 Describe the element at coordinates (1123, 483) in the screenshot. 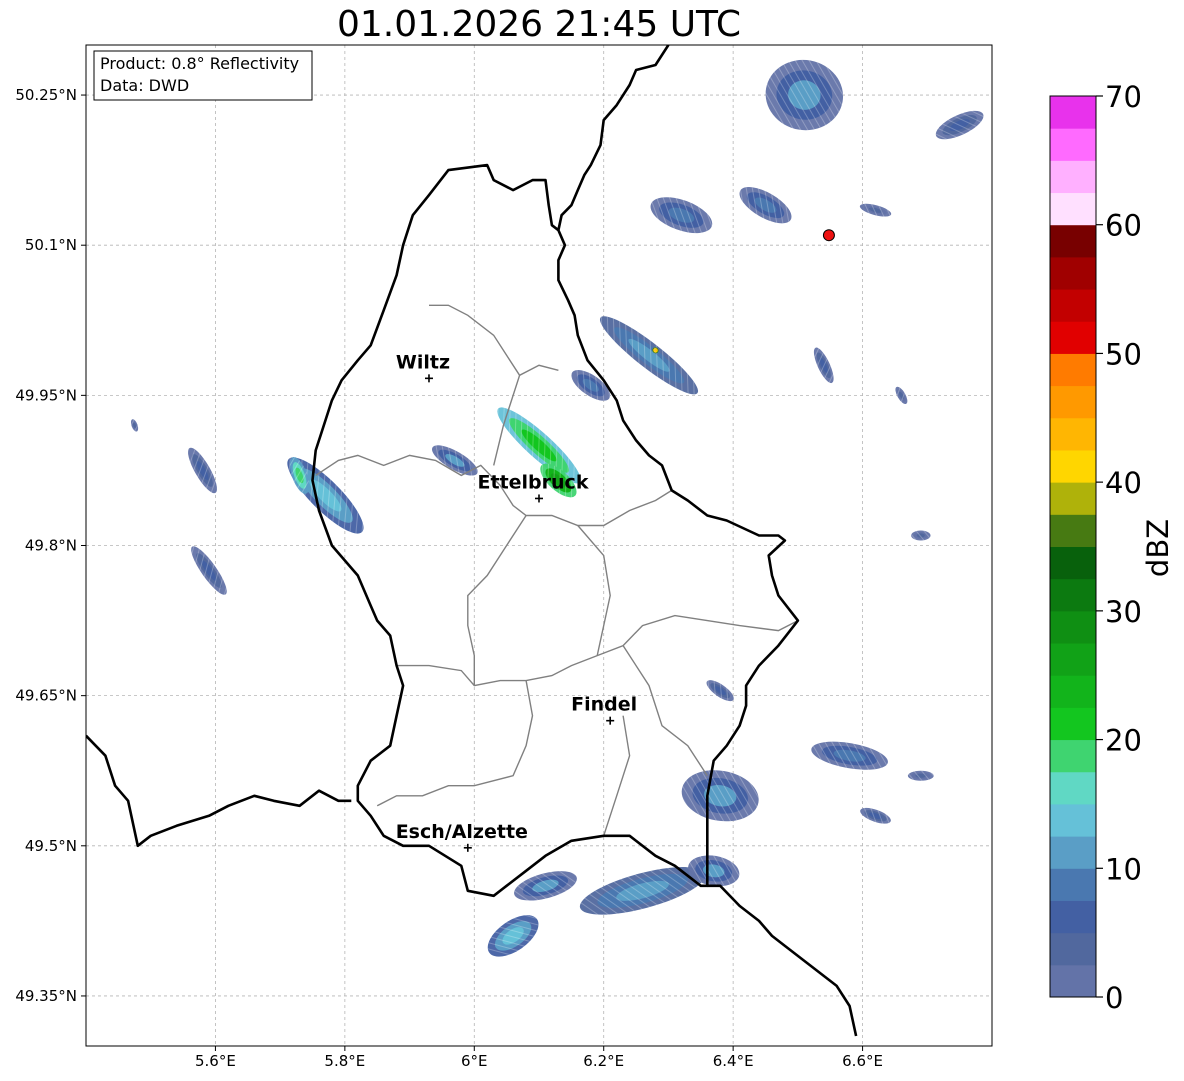

I see `colorbar-tick-label: 40` at that location.